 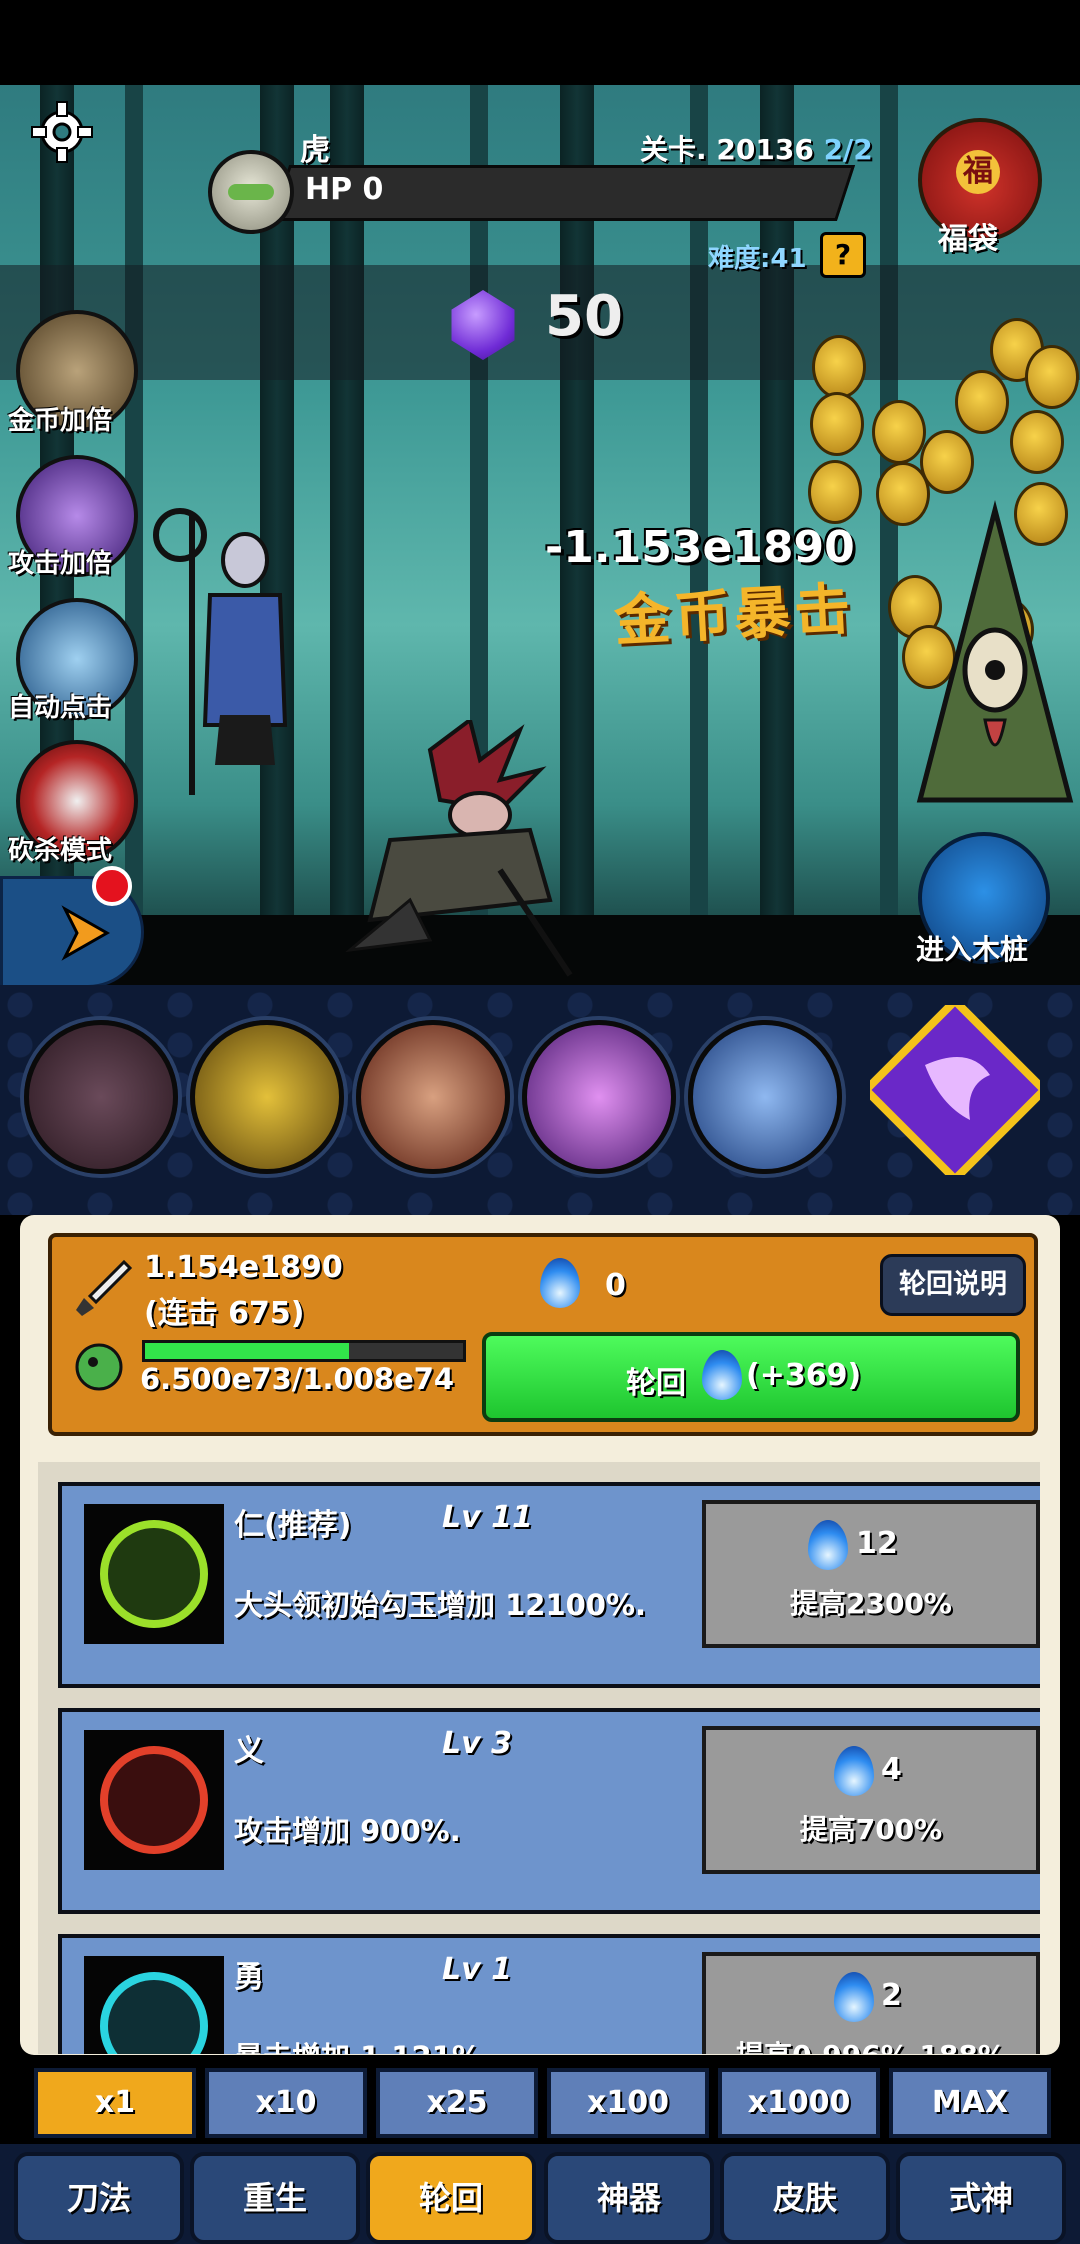 What do you see at coordinates (889, 535) in the screenshot?
I see `bamboo-stalk` at bounding box center [889, 535].